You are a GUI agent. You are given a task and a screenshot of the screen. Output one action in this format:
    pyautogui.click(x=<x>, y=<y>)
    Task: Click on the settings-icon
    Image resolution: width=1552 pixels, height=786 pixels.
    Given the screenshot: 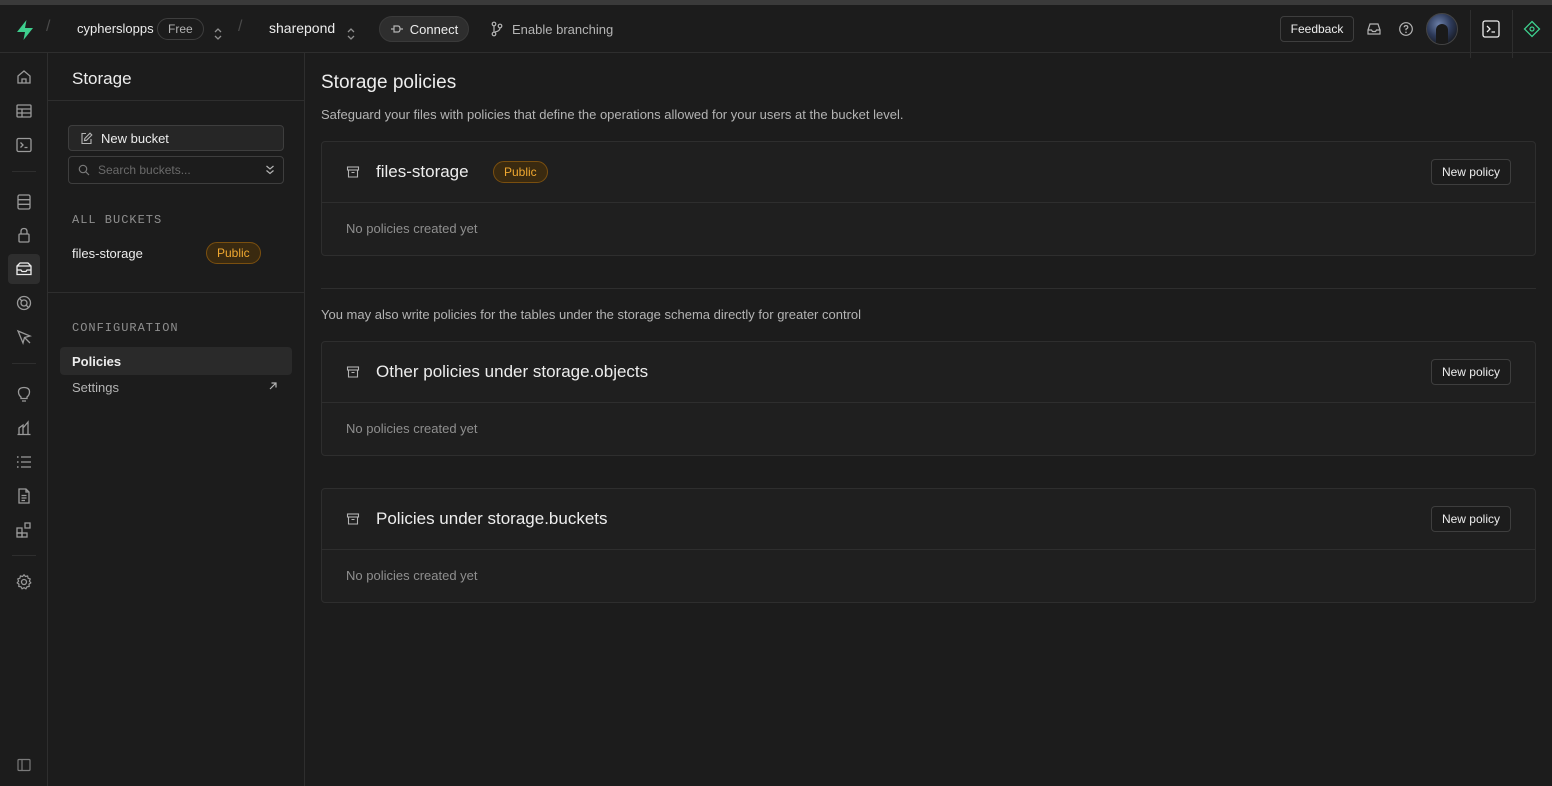 What is the action you would take?
    pyautogui.click(x=24, y=581)
    